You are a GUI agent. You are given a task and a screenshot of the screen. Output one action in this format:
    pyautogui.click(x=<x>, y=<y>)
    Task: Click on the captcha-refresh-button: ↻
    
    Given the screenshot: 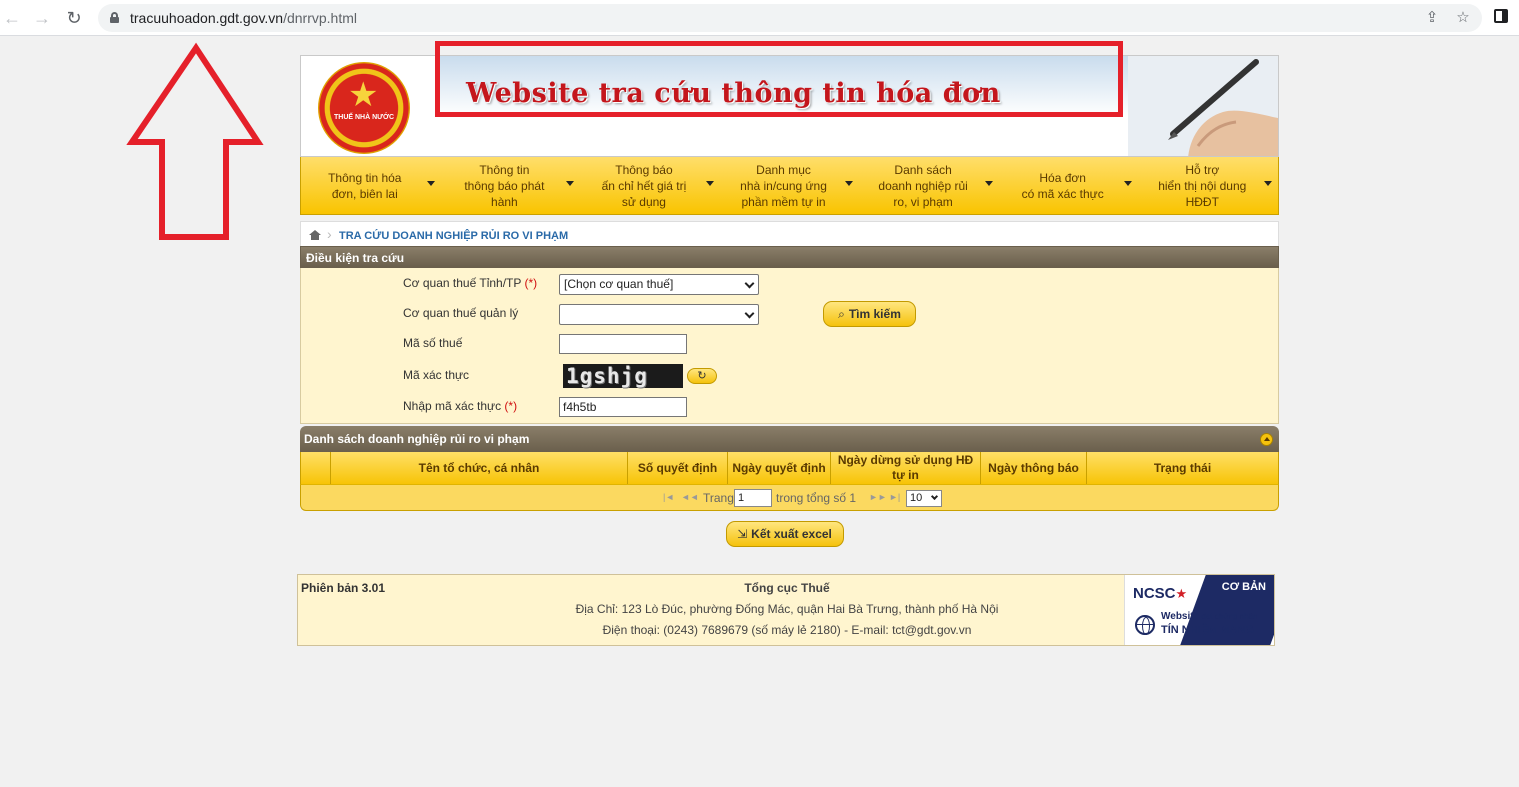 What is the action you would take?
    pyautogui.click(x=702, y=376)
    